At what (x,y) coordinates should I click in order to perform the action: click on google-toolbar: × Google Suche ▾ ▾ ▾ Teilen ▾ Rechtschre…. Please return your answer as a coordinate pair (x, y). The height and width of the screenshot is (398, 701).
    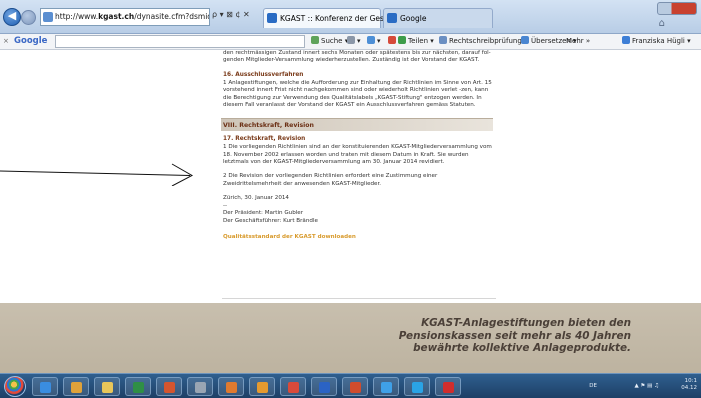
    Looking at the image, I should click on (350, 42).